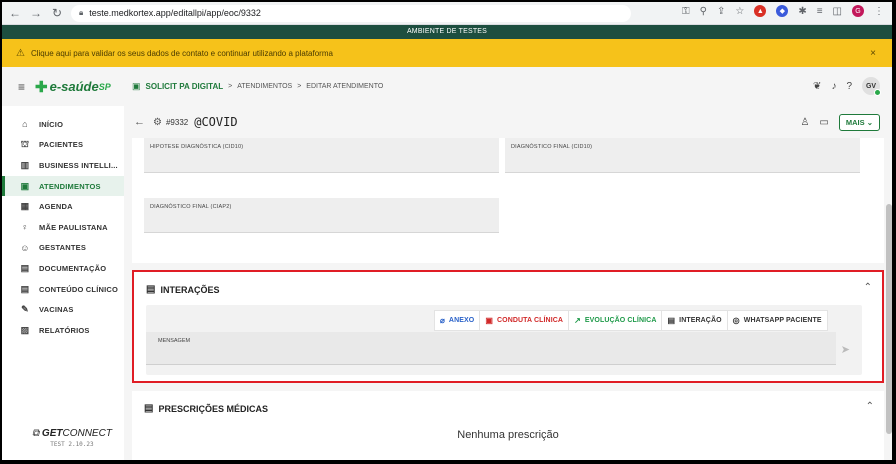  Describe the element at coordinates (177, 122) in the screenshot. I see `record-id: #9332` at that location.